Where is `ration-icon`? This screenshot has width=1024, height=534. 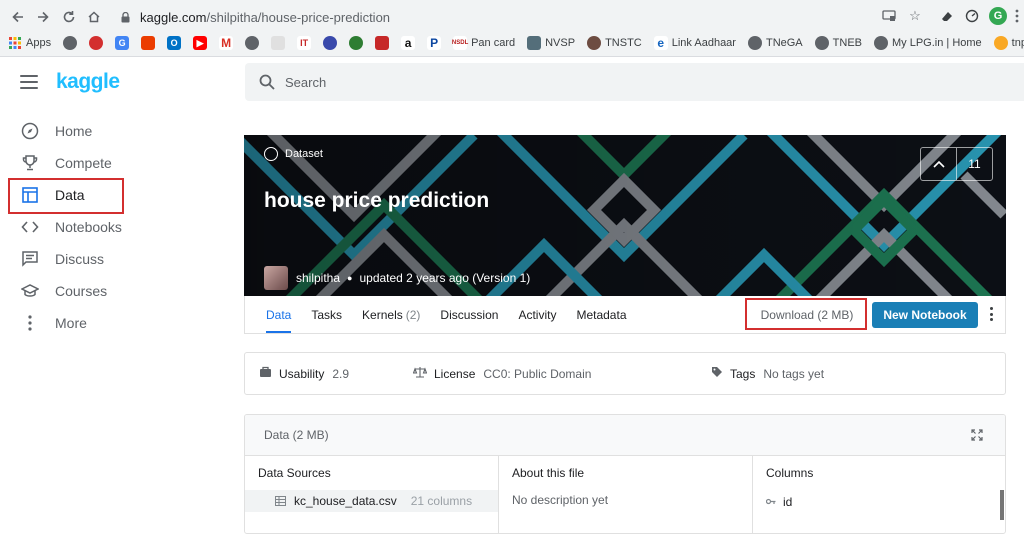 ration-icon is located at coordinates (1000, 43).